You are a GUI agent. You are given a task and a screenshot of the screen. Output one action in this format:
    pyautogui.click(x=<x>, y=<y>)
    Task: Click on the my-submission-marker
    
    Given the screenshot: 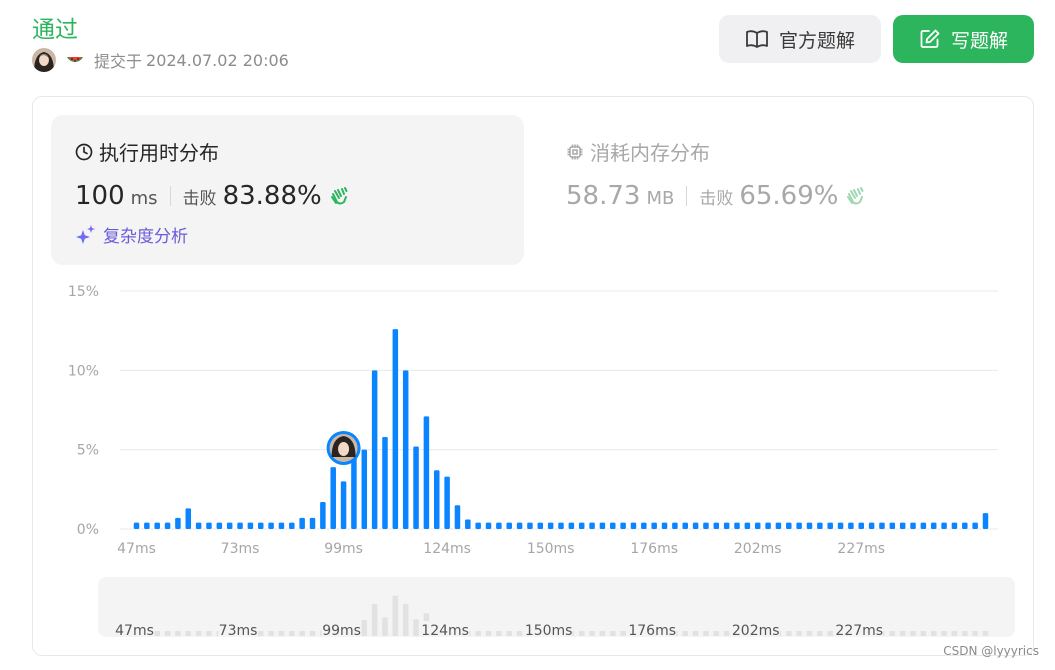 What is the action you would take?
    pyautogui.click(x=343, y=448)
    